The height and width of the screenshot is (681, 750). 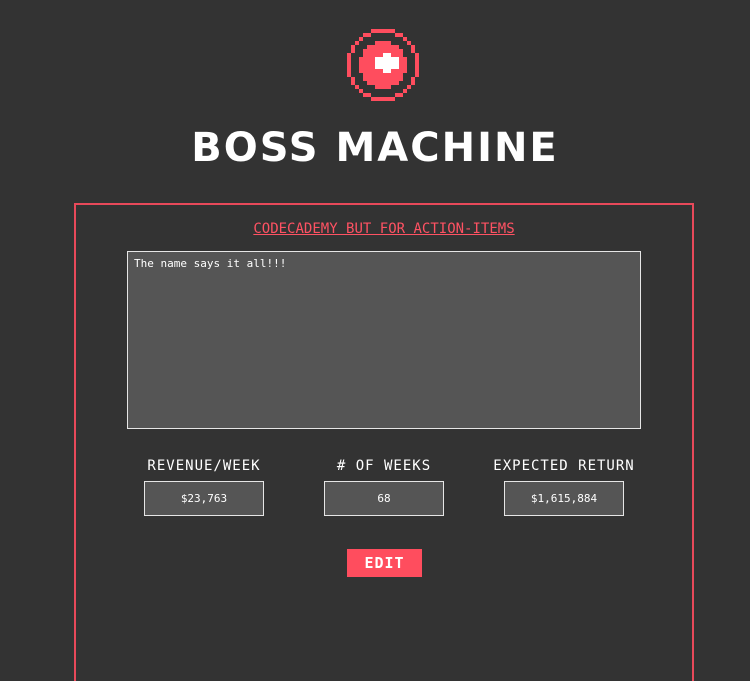 What do you see at coordinates (384, 563) in the screenshot?
I see `edit-button: EDIT` at bounding box center [384, 563].